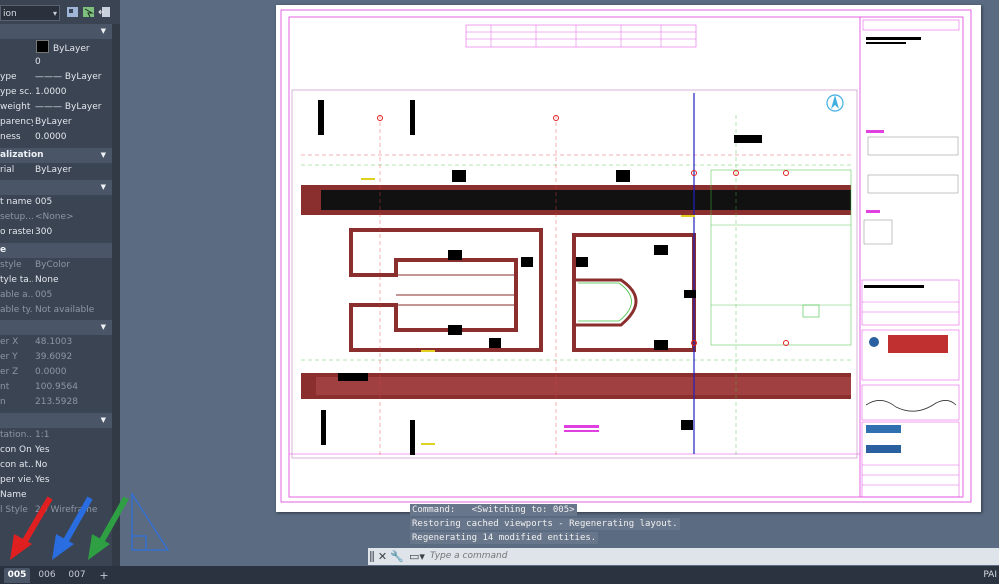 This screenshot has width=999, height=584. What do you see at coordinates (150, 521) in the screenshot?
I see `ucs-icon` at bounding box center [150, 521].